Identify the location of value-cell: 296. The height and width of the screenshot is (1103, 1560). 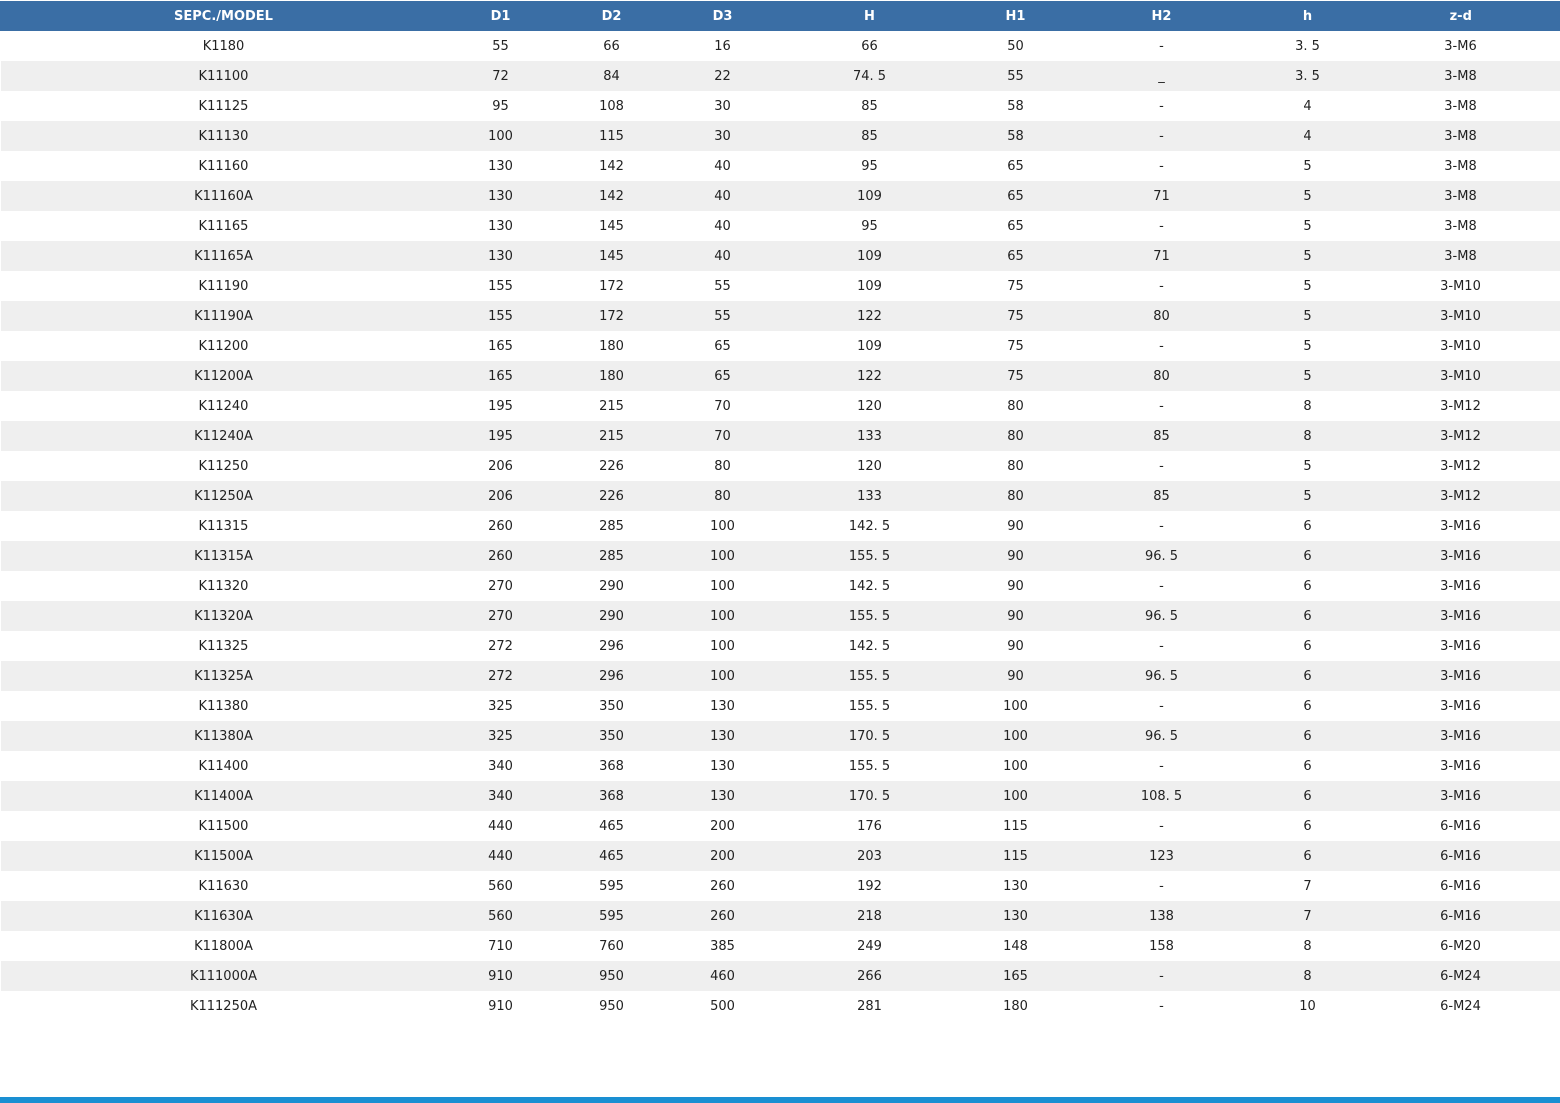
(611, 676).